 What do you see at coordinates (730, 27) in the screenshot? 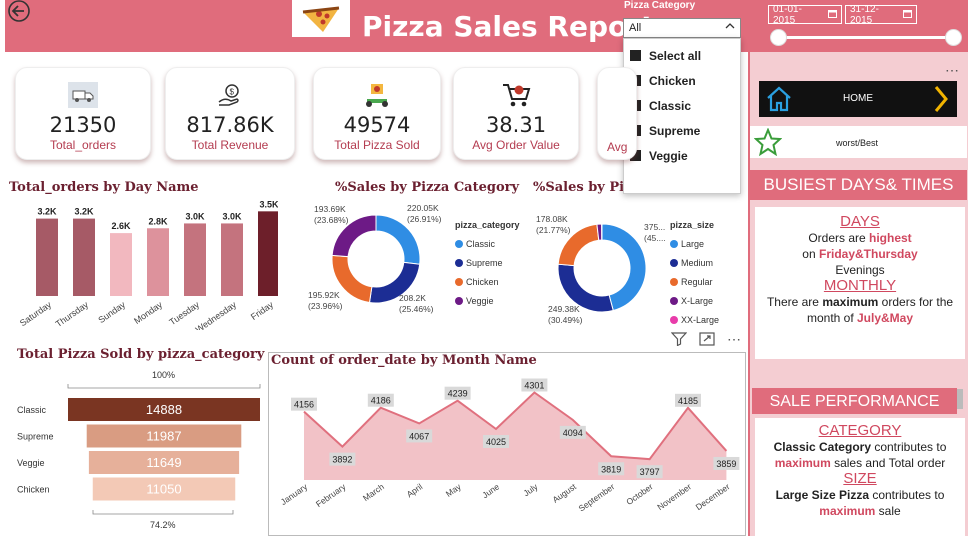
I see `chevron-up-icon` at bounding box center [730, 27].